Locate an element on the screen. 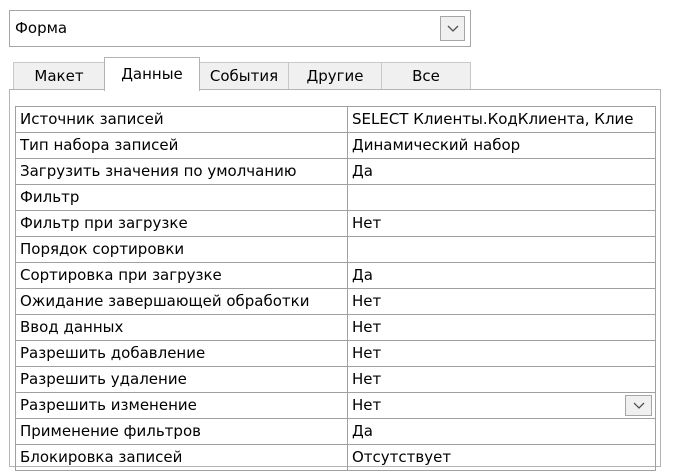 Image resolution: width=674 pixels, height=473 pixels. tab-events: События is located at coordinates (244, 76).